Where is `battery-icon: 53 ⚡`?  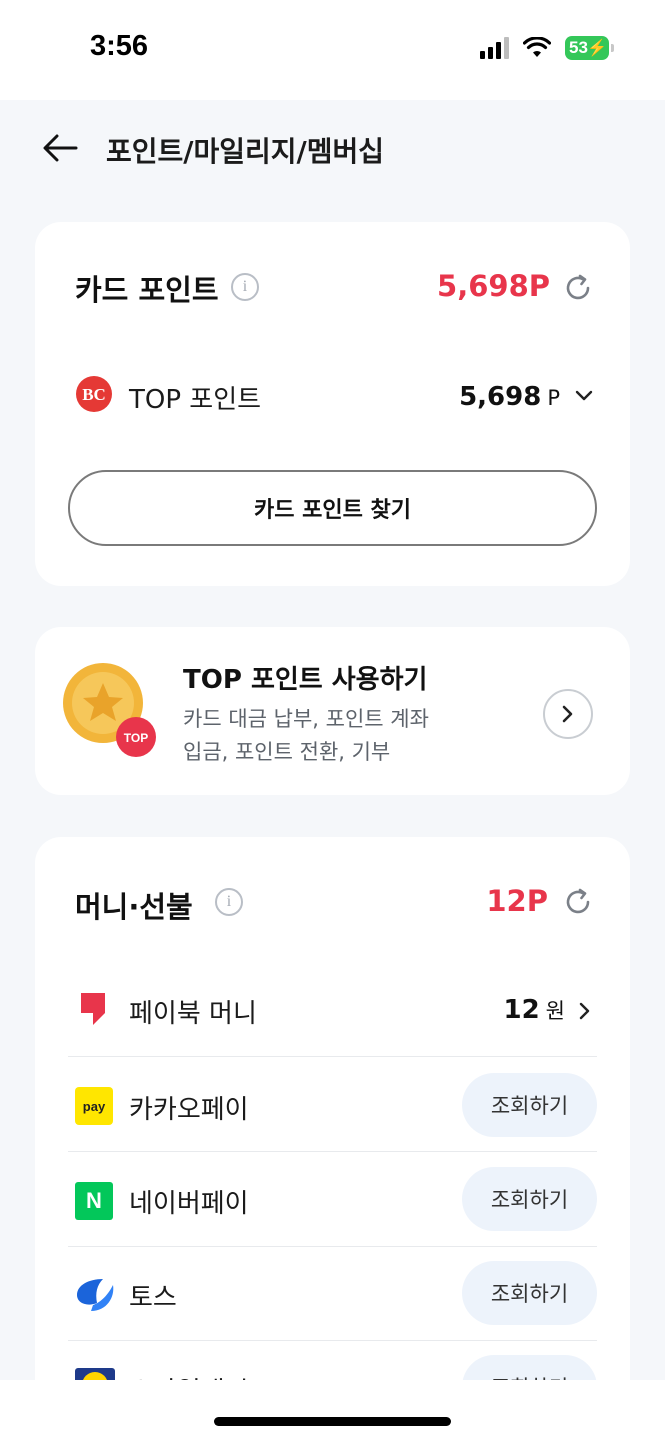 battery-icon: 53 ⚡ is located at coordinates (589, 48).